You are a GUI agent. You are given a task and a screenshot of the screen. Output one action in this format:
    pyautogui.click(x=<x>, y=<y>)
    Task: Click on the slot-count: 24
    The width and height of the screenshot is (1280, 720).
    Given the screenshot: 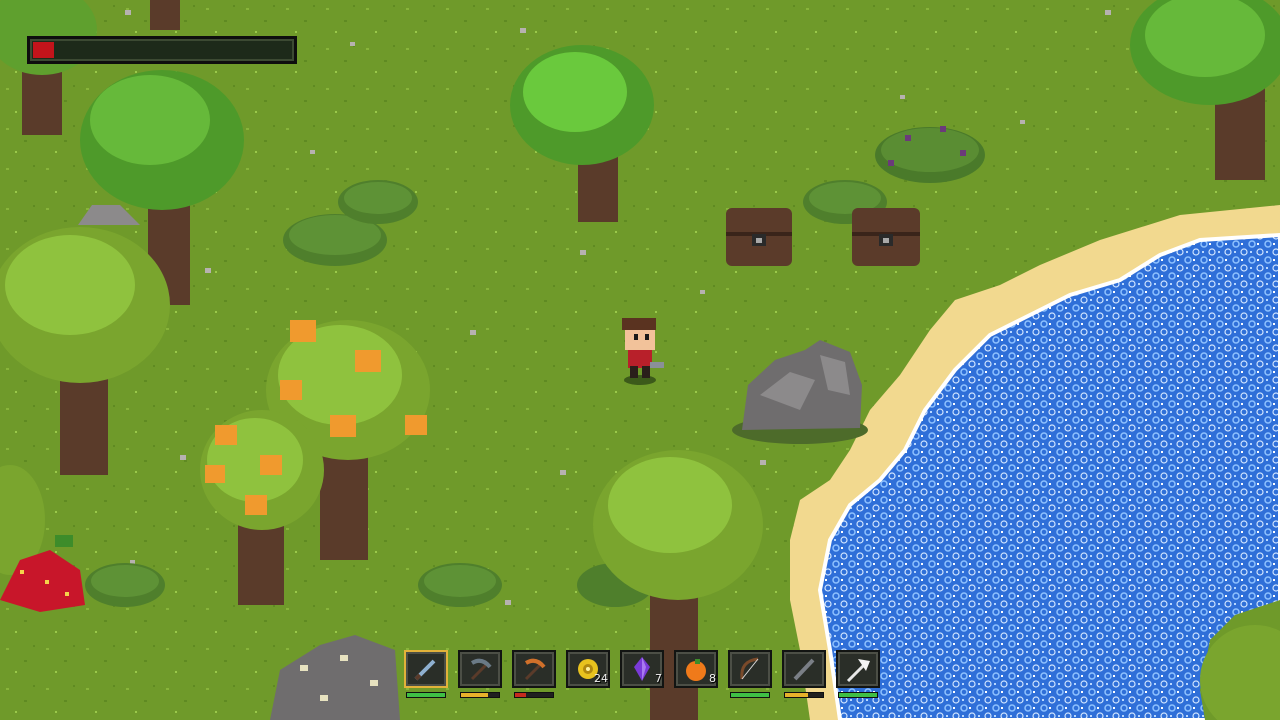 What is the action you would take?
    pyautogui.click(x=601, y=678)
    